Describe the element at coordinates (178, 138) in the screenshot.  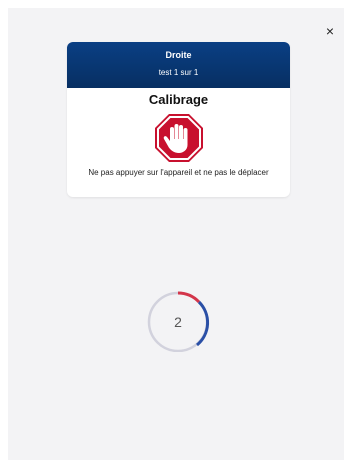
I see `stop-hand-icon` at that location.